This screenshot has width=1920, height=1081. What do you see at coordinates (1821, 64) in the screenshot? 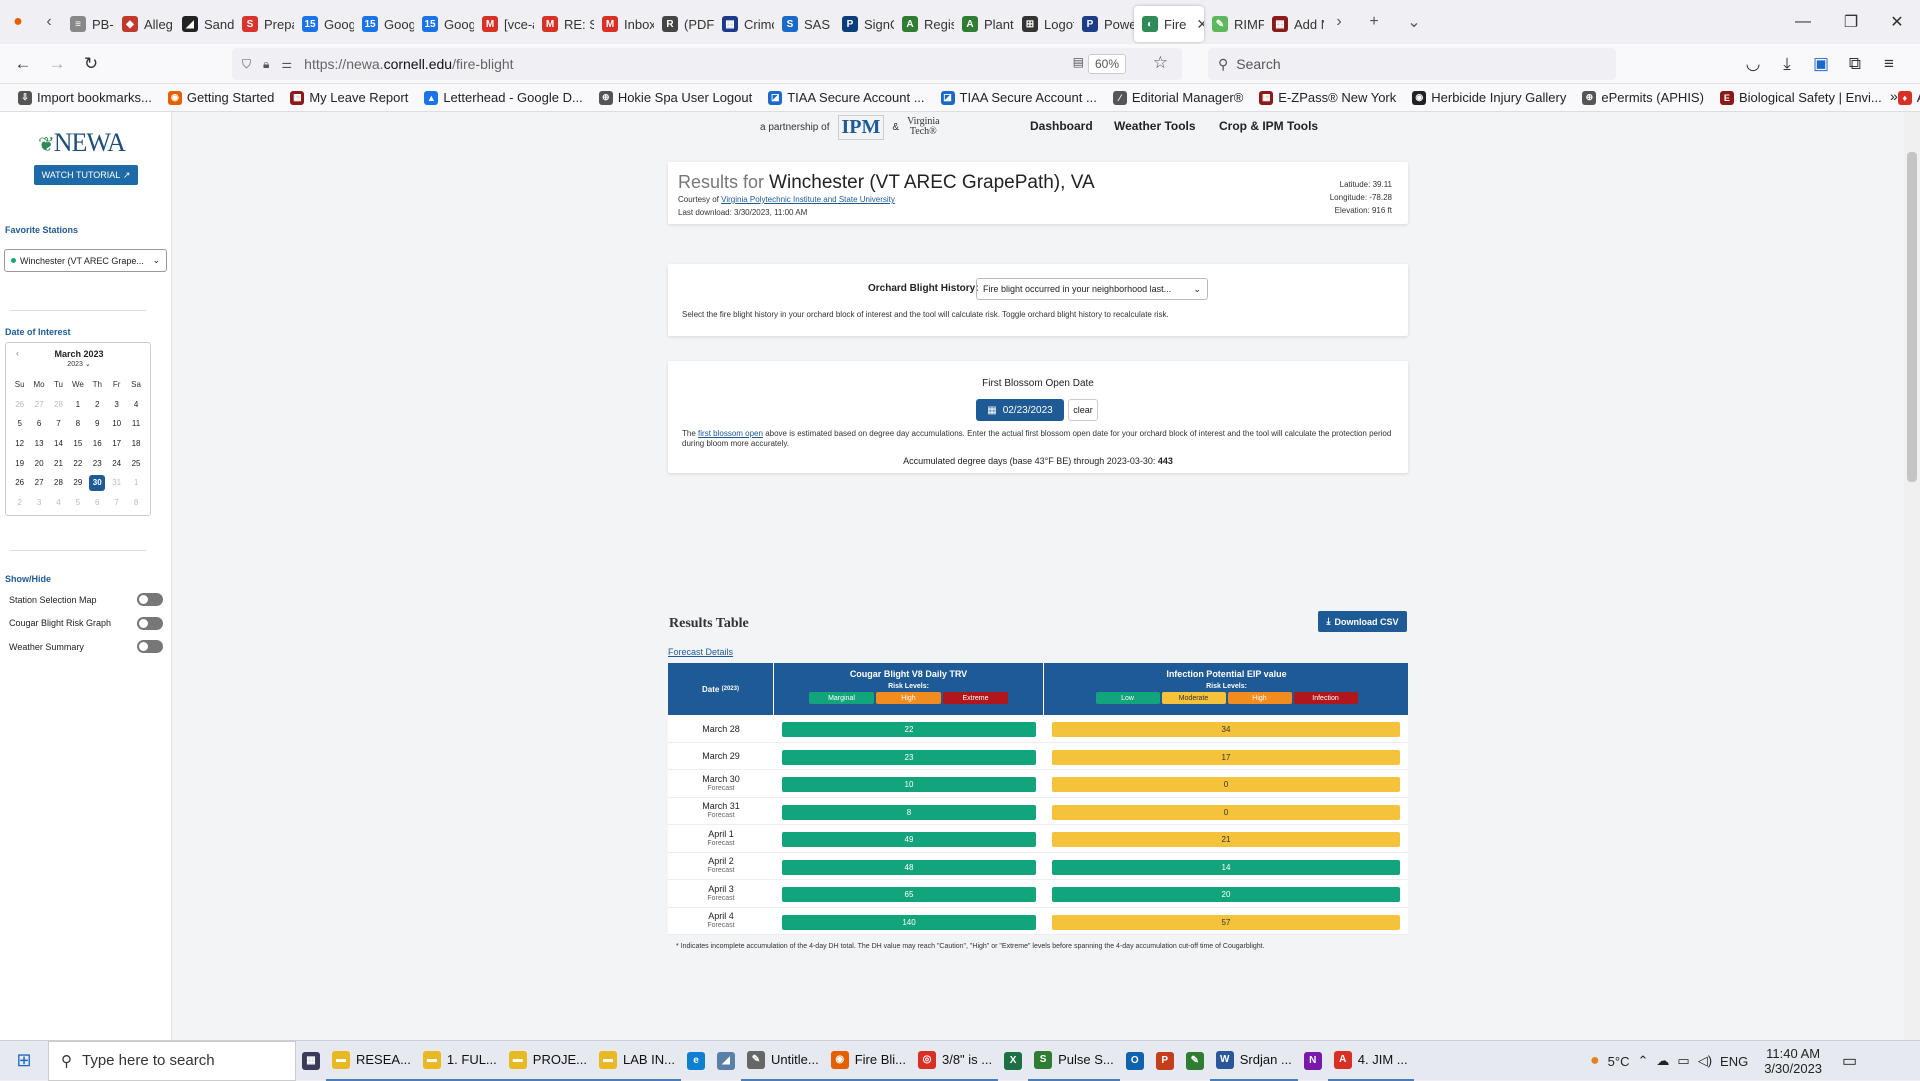
I see `screenshot-icon: ▣` at bounding box center [1821, 64].